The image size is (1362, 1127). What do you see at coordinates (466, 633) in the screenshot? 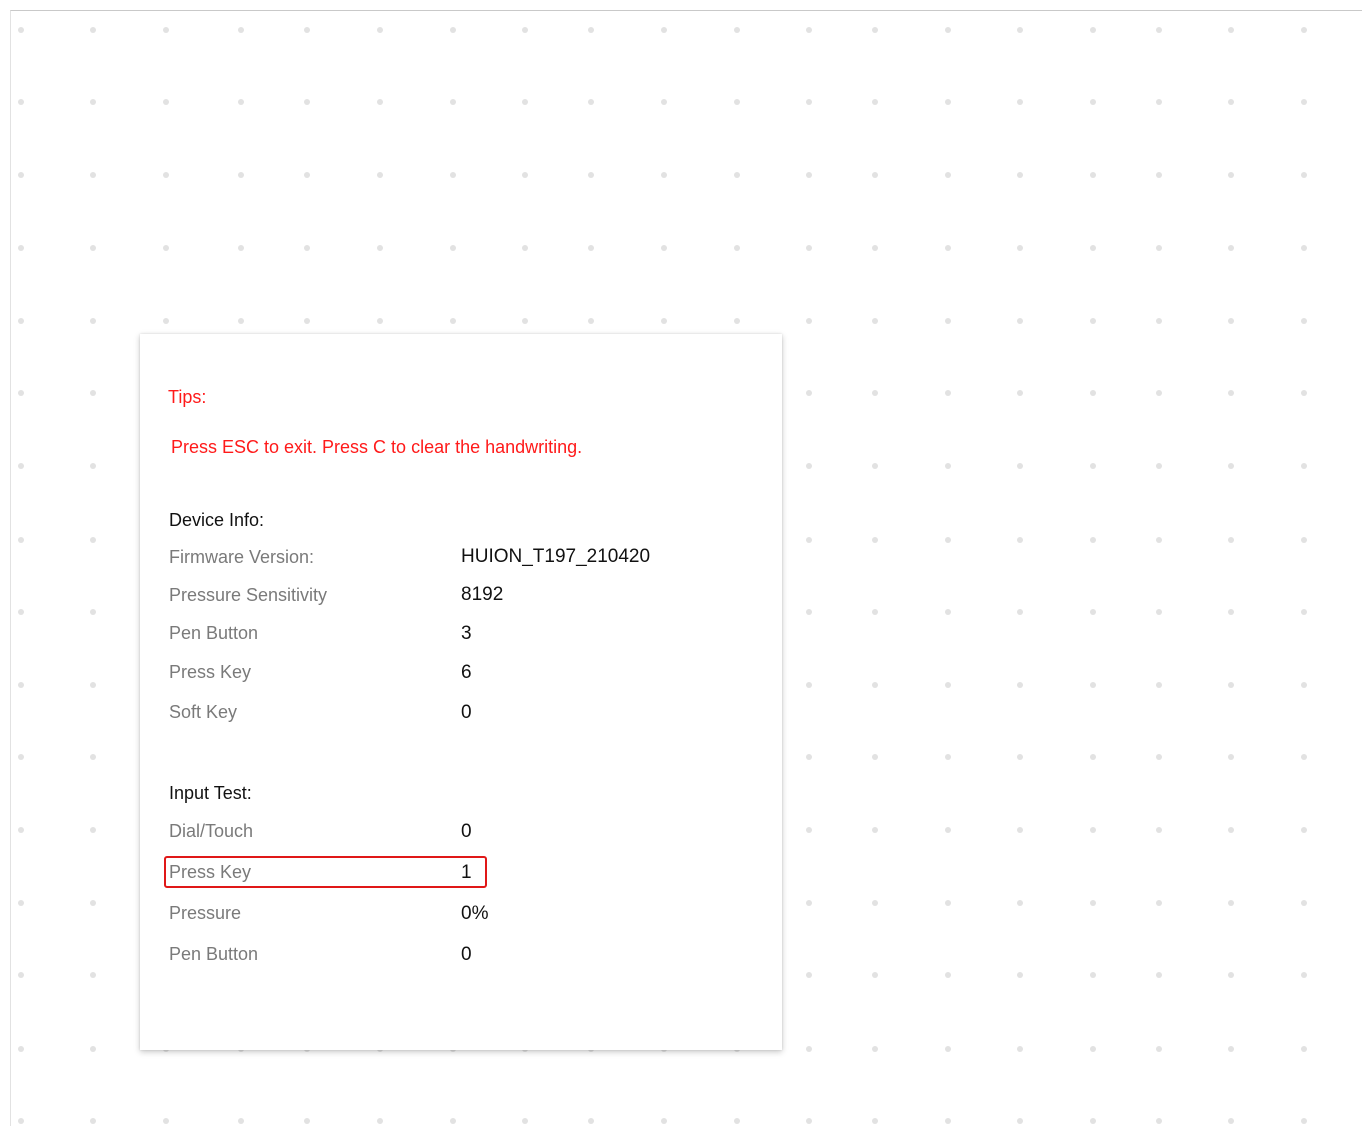
I see `pen-button-count-value: 3` at bounding box center [466, 633].